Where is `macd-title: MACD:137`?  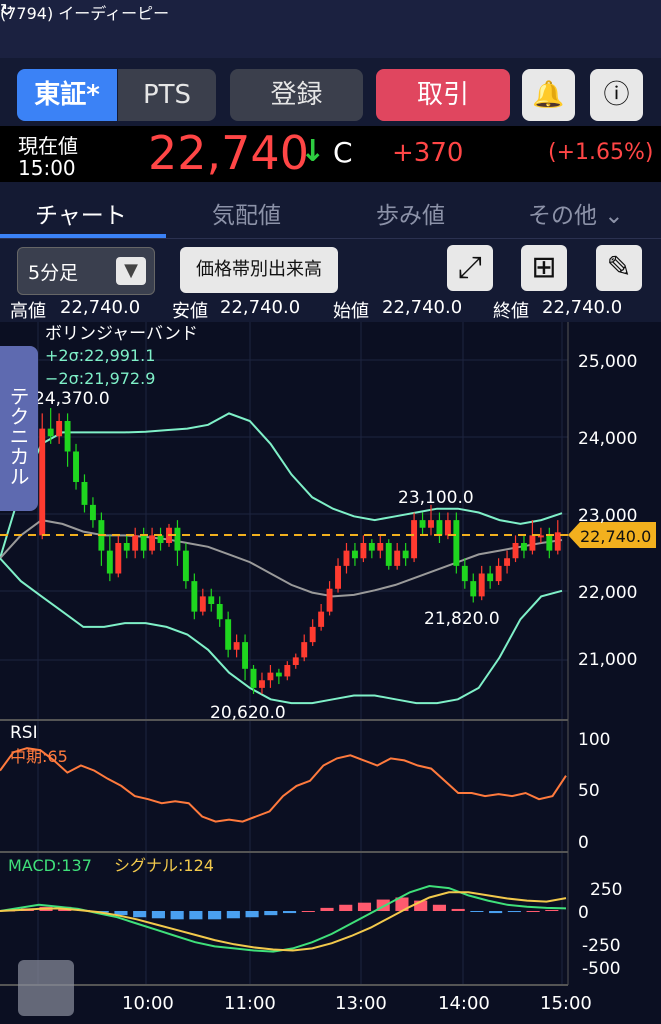 macd-title: MACD:137 is located at coordinates (50, 865).